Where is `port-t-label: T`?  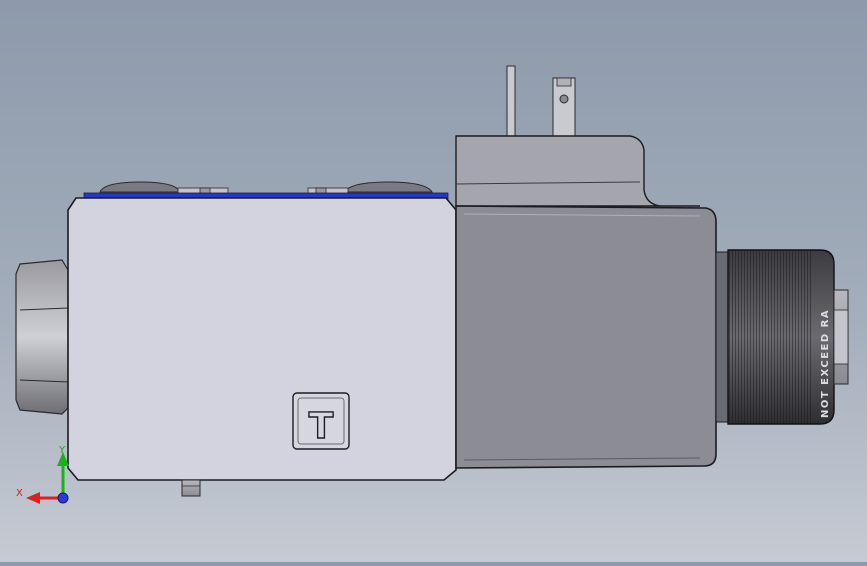 port-t-label: T is located at coordinates (321, 421).